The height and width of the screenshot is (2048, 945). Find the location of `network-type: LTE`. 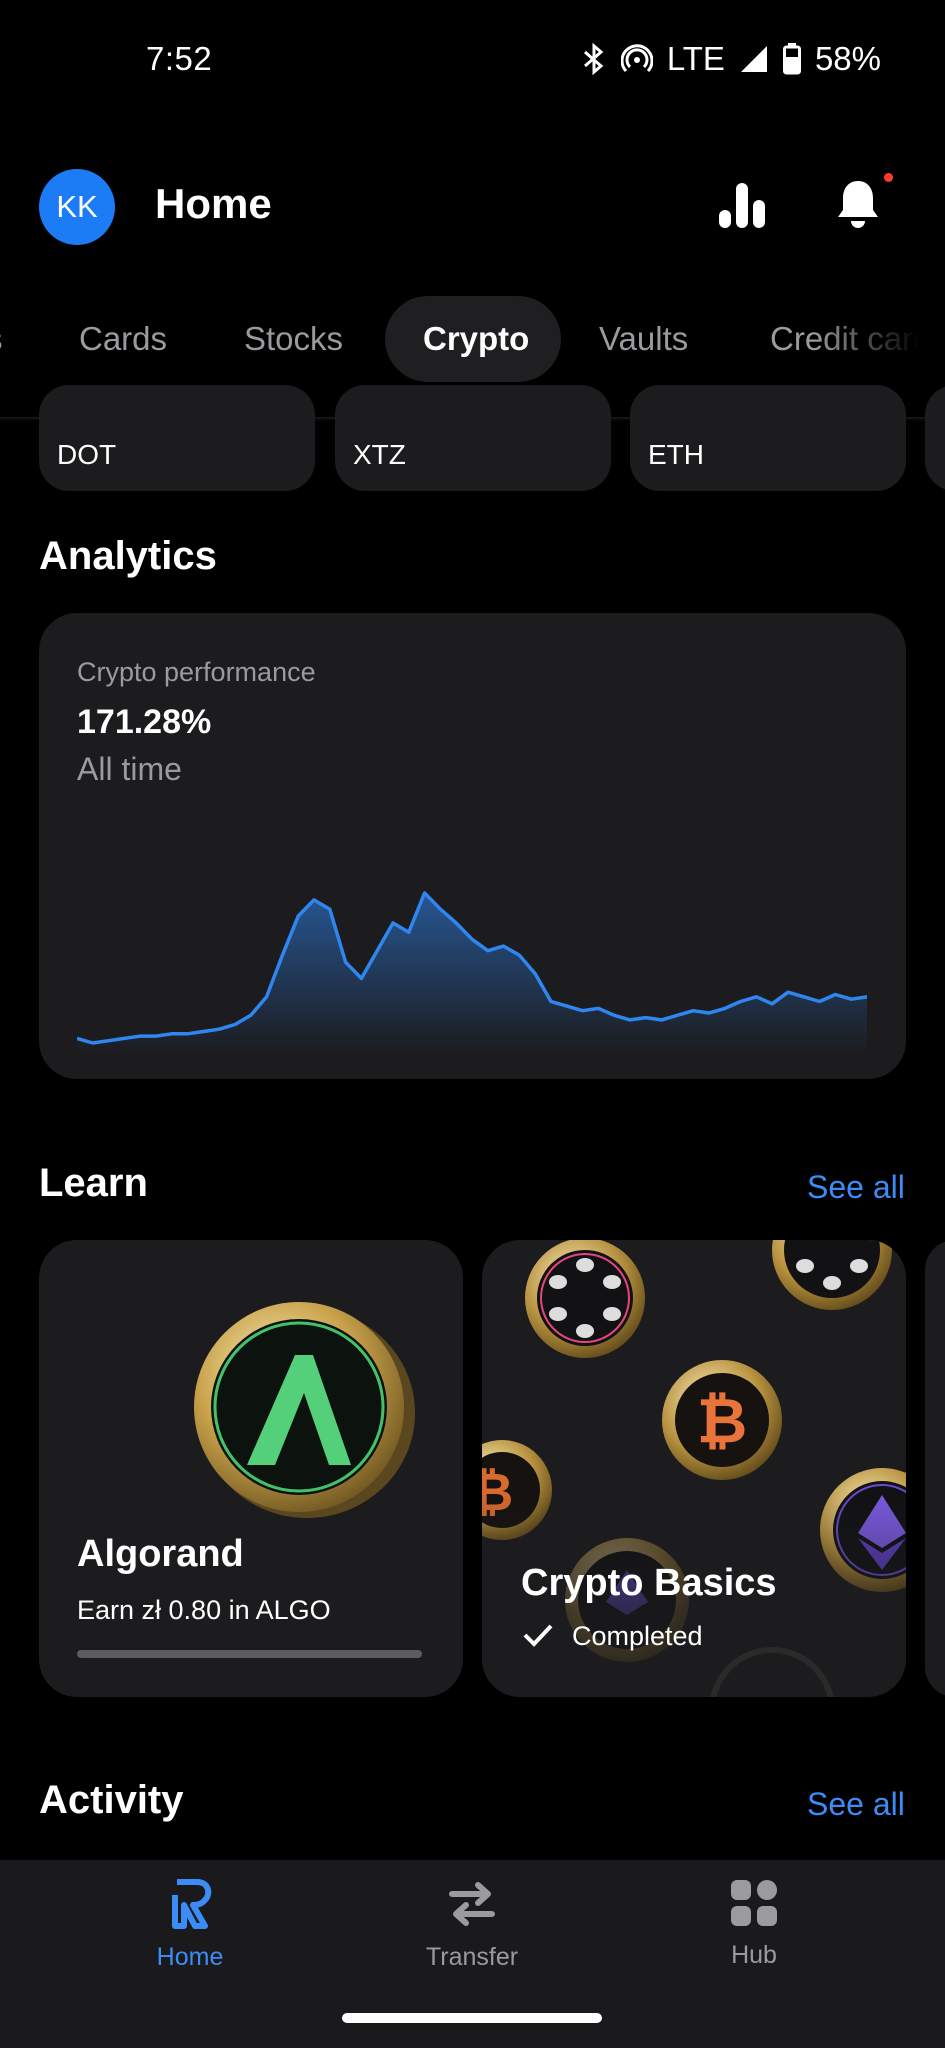

network-type: LTE is located at coordinates (695, 58).